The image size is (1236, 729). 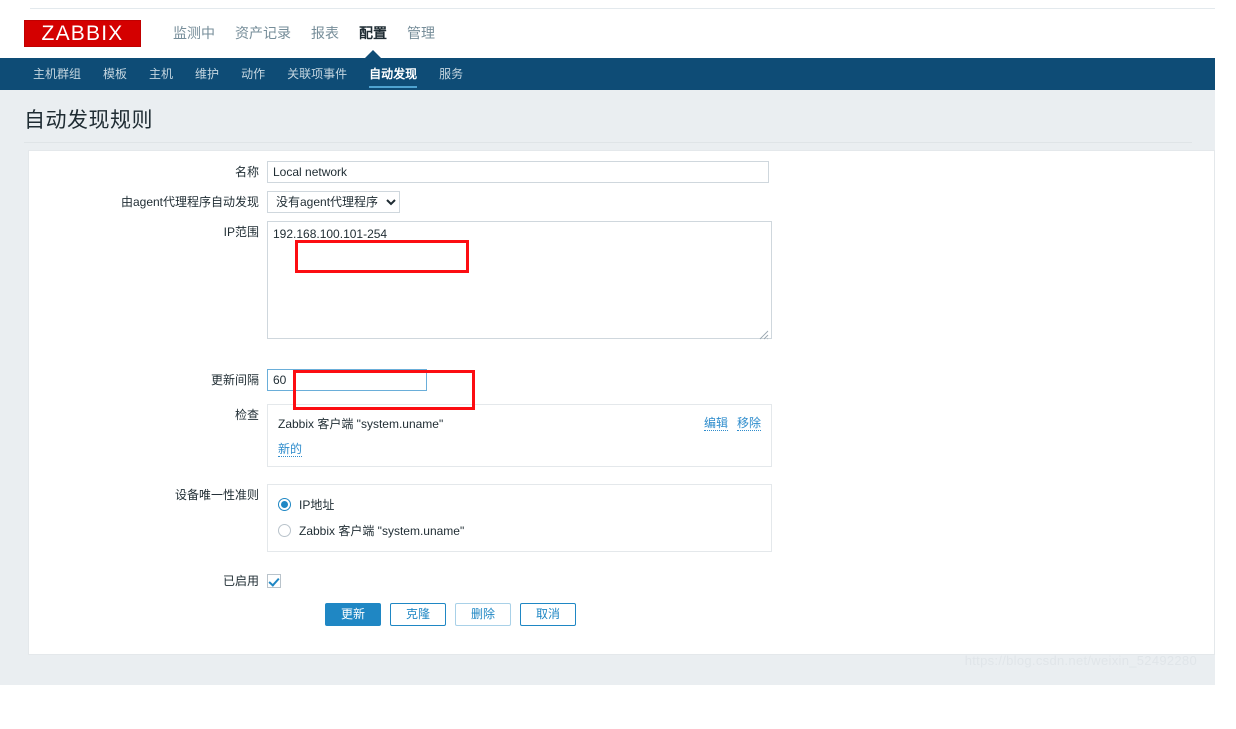 I want to click on field-row-ip-range: IP范围 192.168.100.101-254, so click(x=400, y=281).